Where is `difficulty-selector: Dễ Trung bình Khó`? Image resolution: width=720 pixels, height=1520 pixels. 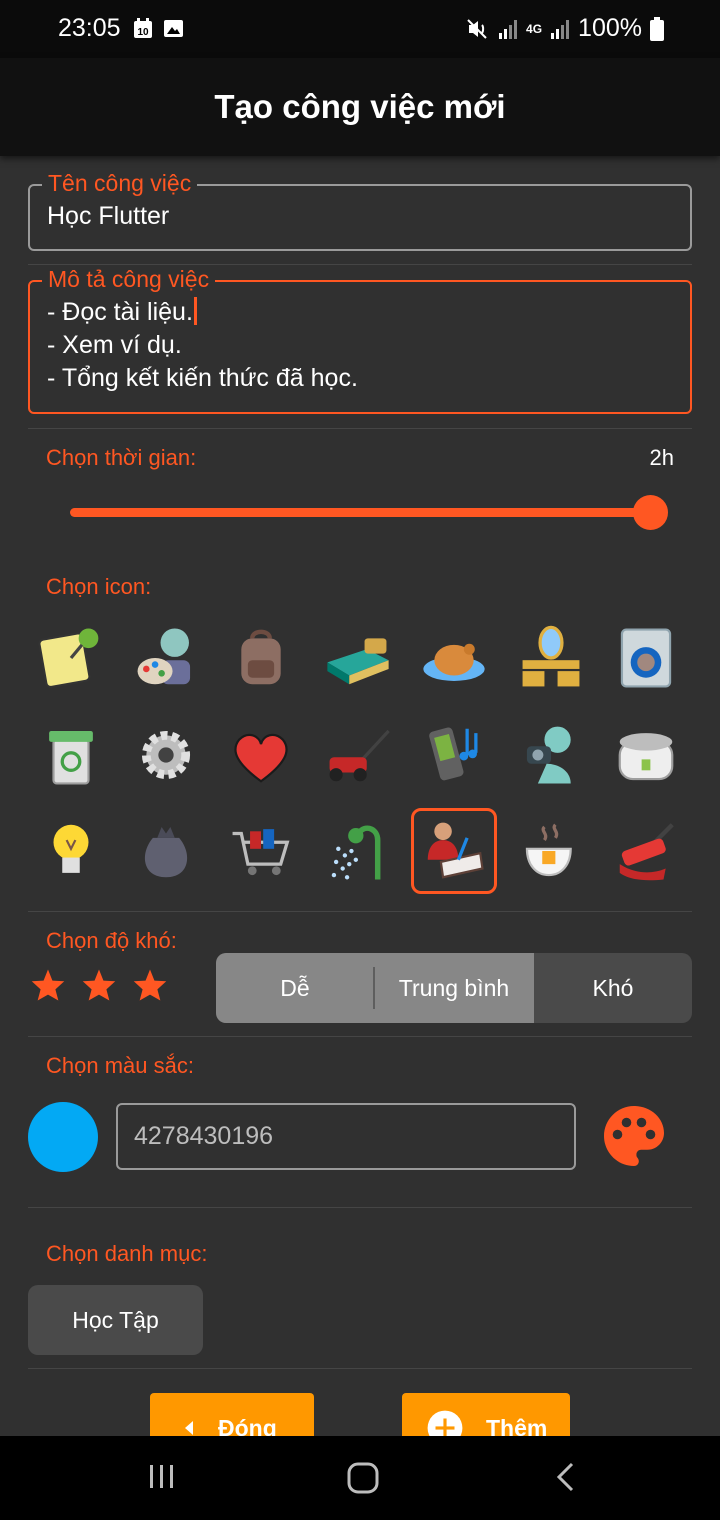
difficulty-selector: Dễ Trung bình Khó is located at coordinates (454, 988).